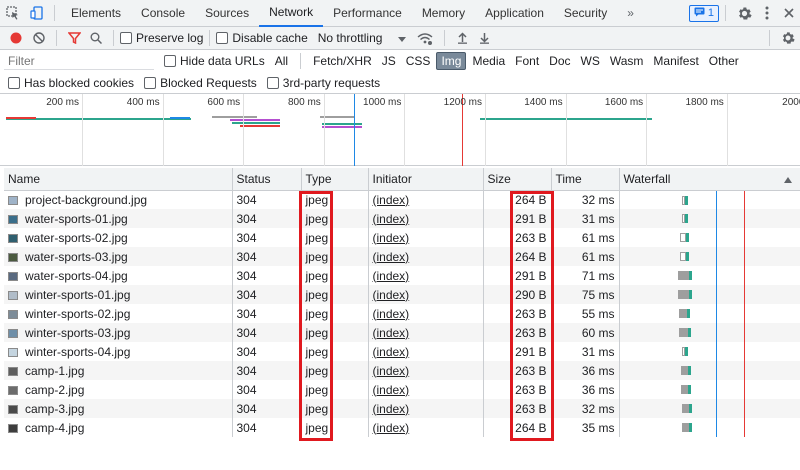 The width and height of the screenshot is (800, 470). I want to click on filter-type-all: All, so click(281, 61).